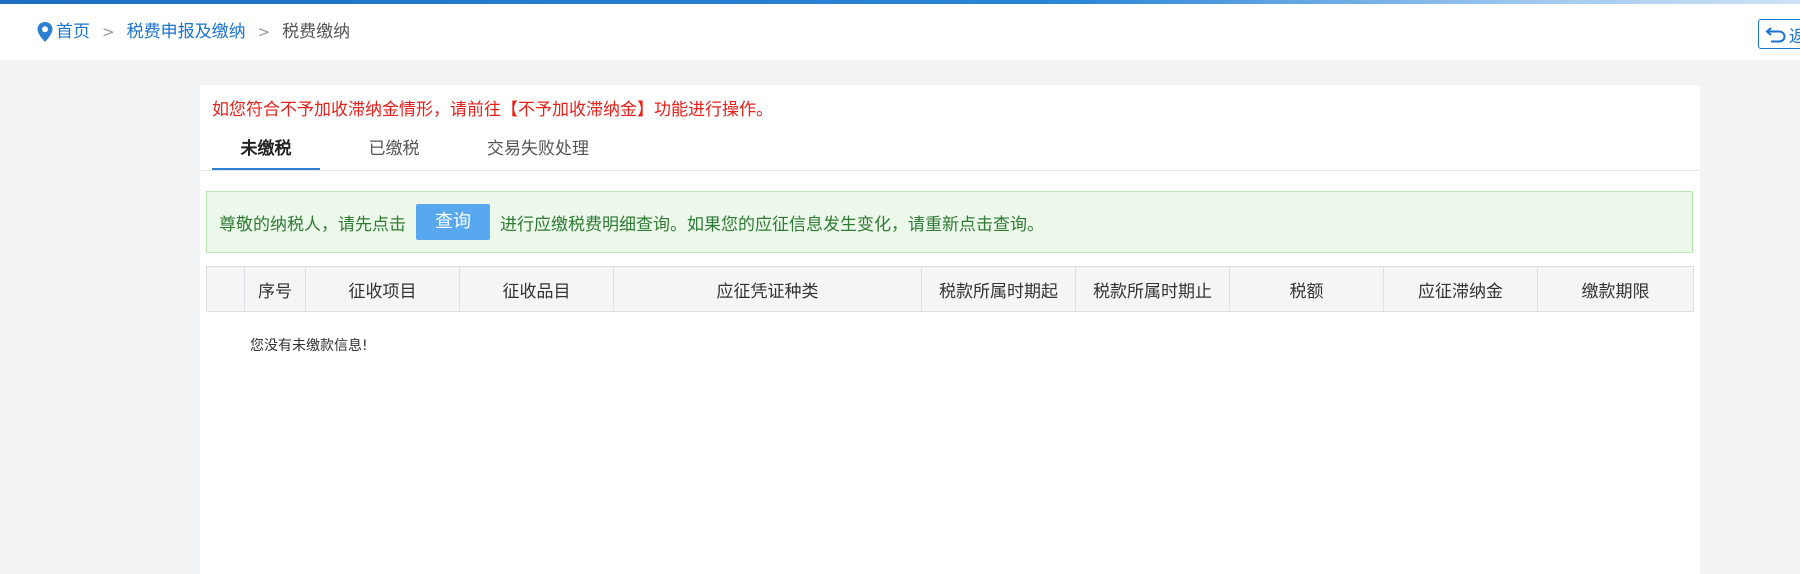  I want to click on breadcrumb-home-link: 首页, so click(73, 32).